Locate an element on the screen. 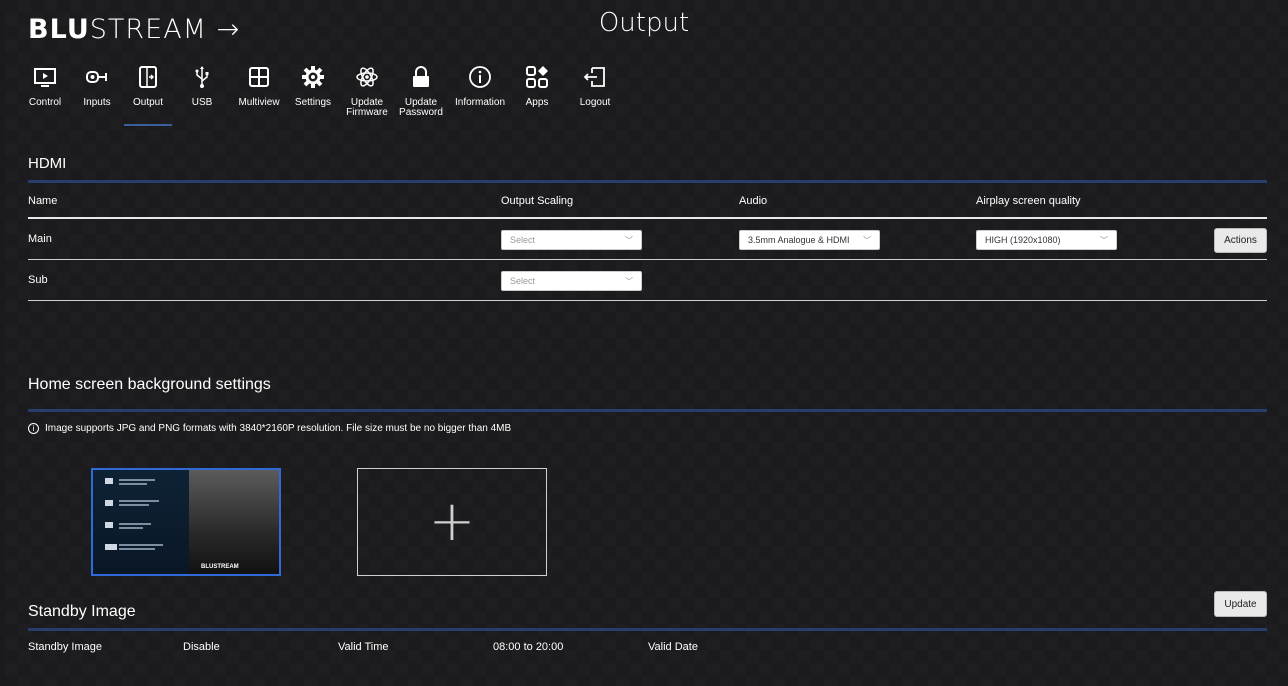 This screenshot has width=1288, height=686. nav-label: Update Firmware is located at coordinates (367, 107).